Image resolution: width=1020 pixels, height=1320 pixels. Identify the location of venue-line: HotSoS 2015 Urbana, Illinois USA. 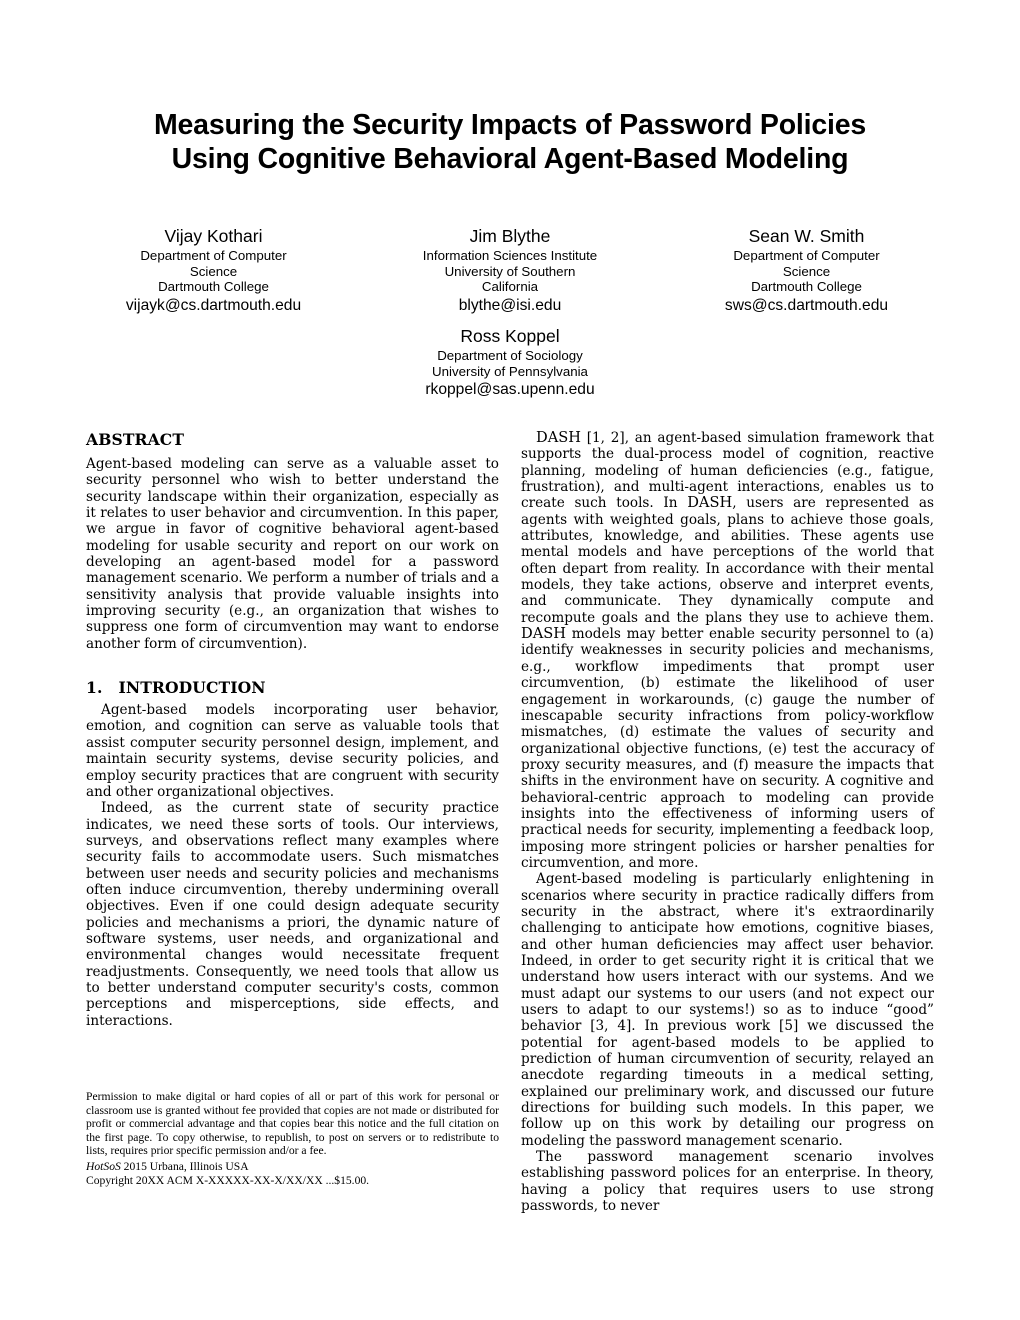
(292, 1167).